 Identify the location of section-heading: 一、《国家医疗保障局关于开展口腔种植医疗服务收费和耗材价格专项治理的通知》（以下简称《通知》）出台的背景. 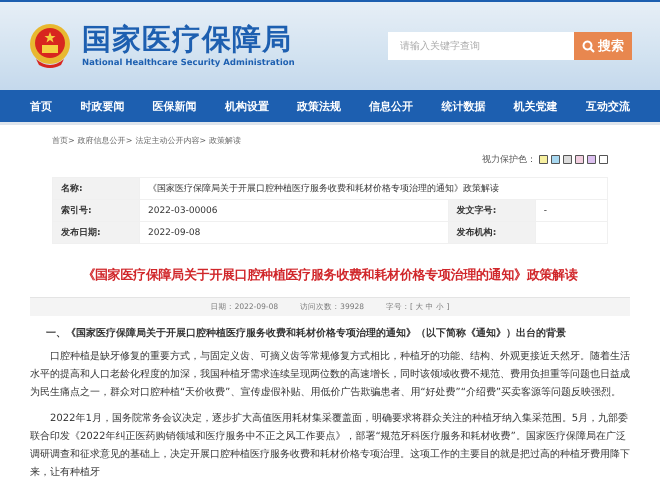
(306, 333).